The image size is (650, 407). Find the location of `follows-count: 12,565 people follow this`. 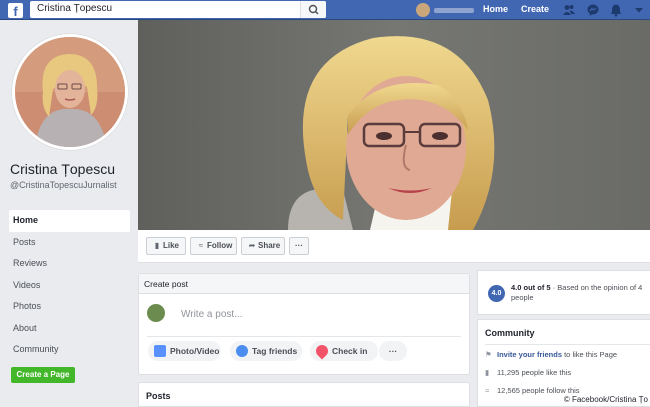

follows-count: 12,565 people follow this is located at coordinates (538, 390).